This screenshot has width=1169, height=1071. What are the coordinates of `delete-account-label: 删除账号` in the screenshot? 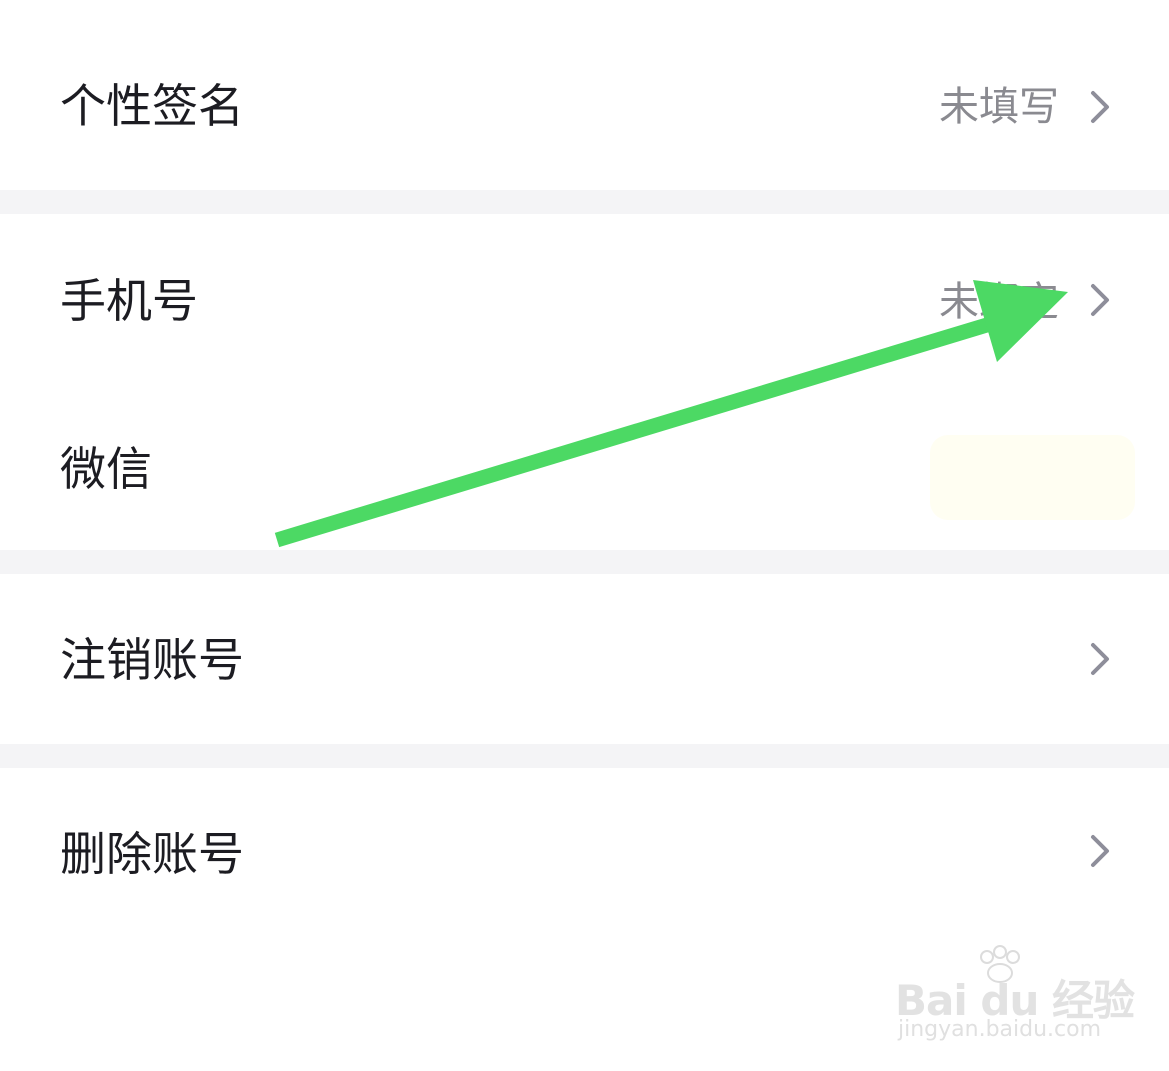 It's located at (152, 854).